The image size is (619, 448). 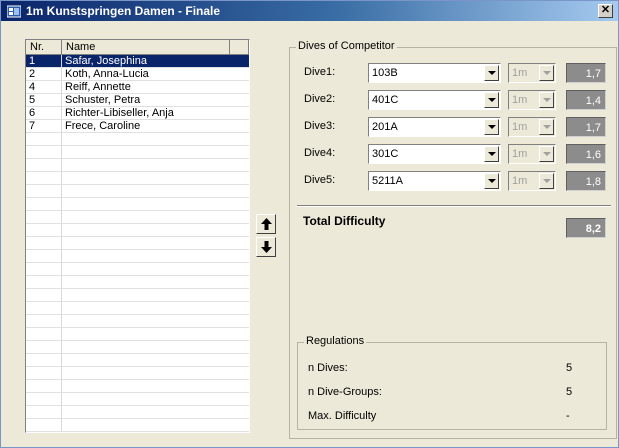 I want to click on dive-code-value: 301C, so click(x=385, y=154).